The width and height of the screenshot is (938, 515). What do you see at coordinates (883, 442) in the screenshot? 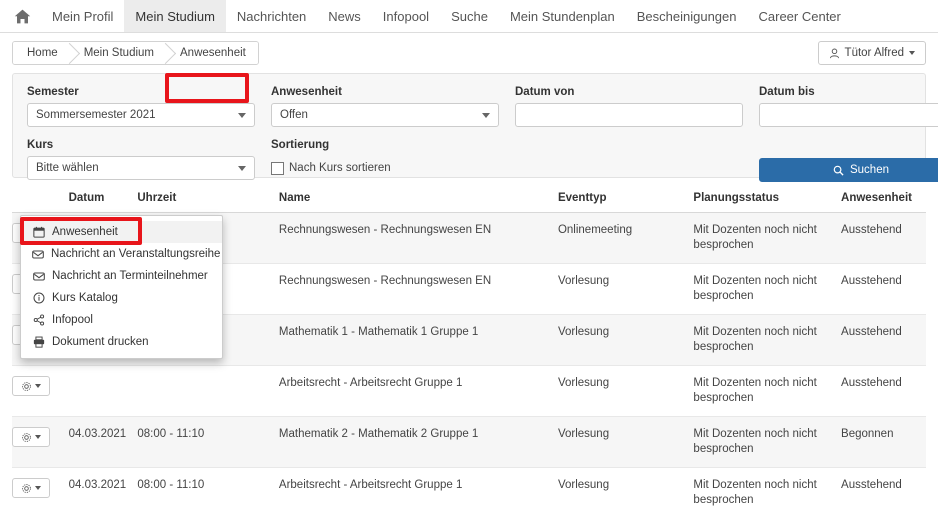
I see `cell-anwesenheit: Begonnen` at bounding box center [883, 442].